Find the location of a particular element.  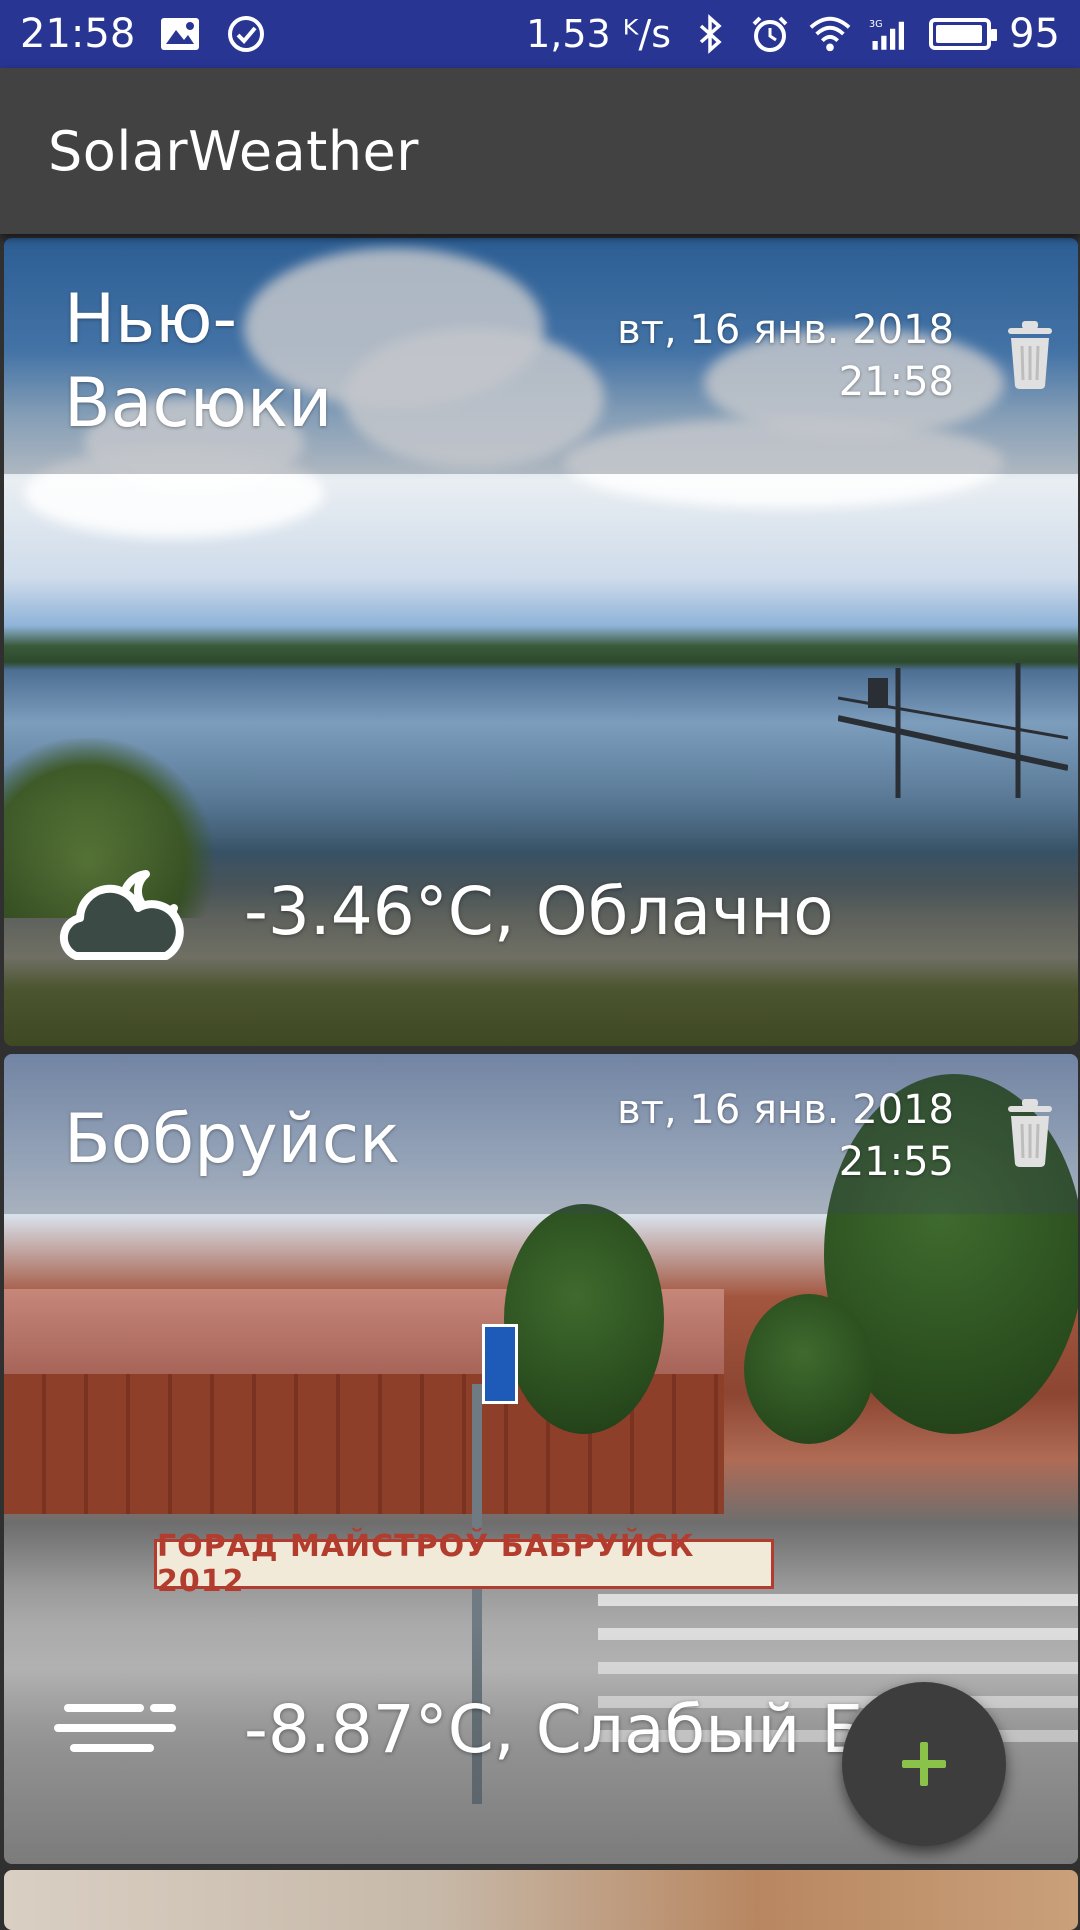

image-notification-icon is located at coordinates (180, 34).